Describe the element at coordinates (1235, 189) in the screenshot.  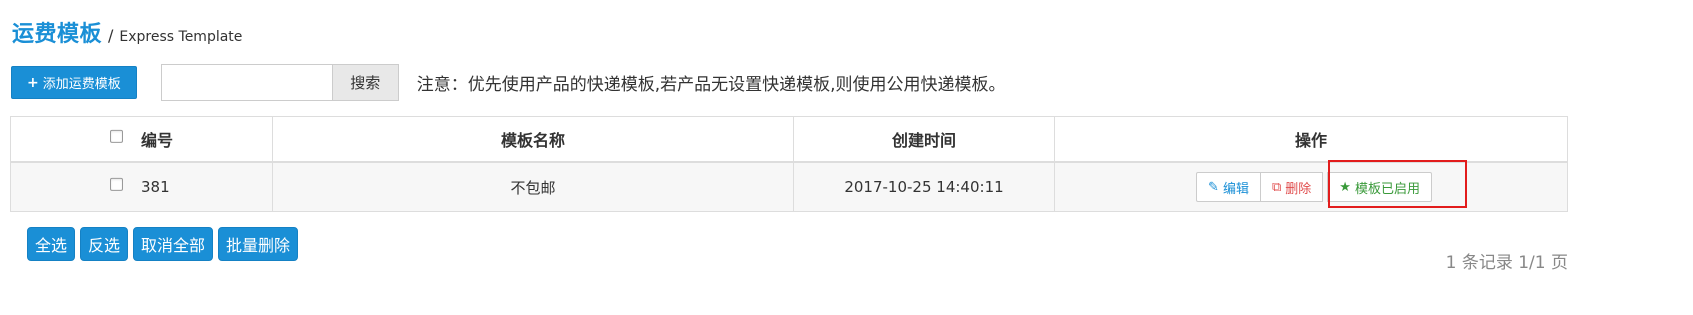
I see `edit-label: 编辑` at that location.